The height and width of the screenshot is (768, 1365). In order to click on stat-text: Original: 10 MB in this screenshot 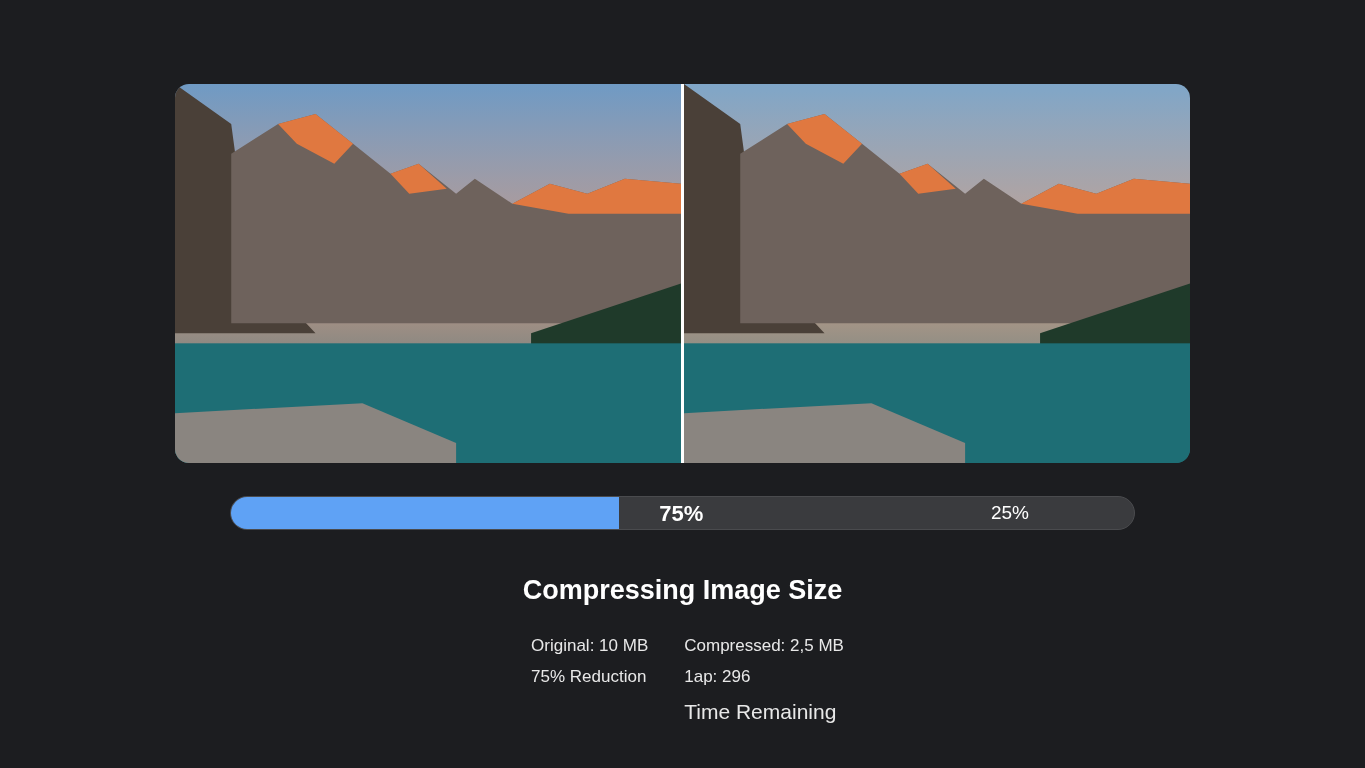, I will do `click(590, 645)`.